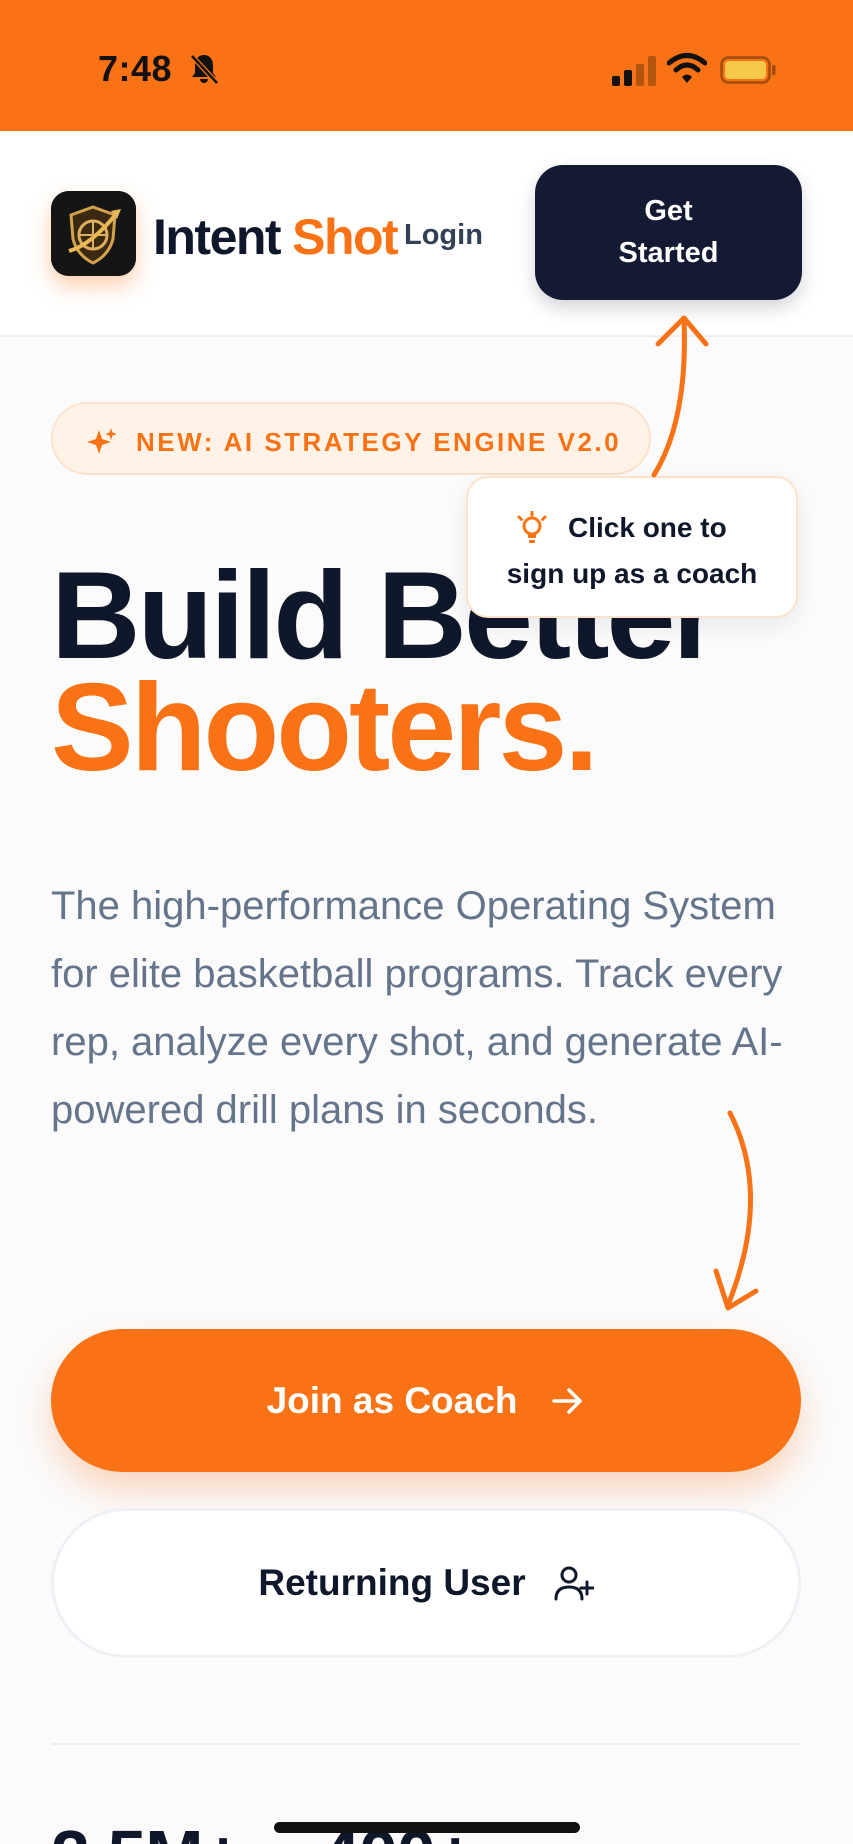  Describe the element at coordinates (325, 728) in the screenshot. I see `hero-headline-line2: Shooters.` at that location.